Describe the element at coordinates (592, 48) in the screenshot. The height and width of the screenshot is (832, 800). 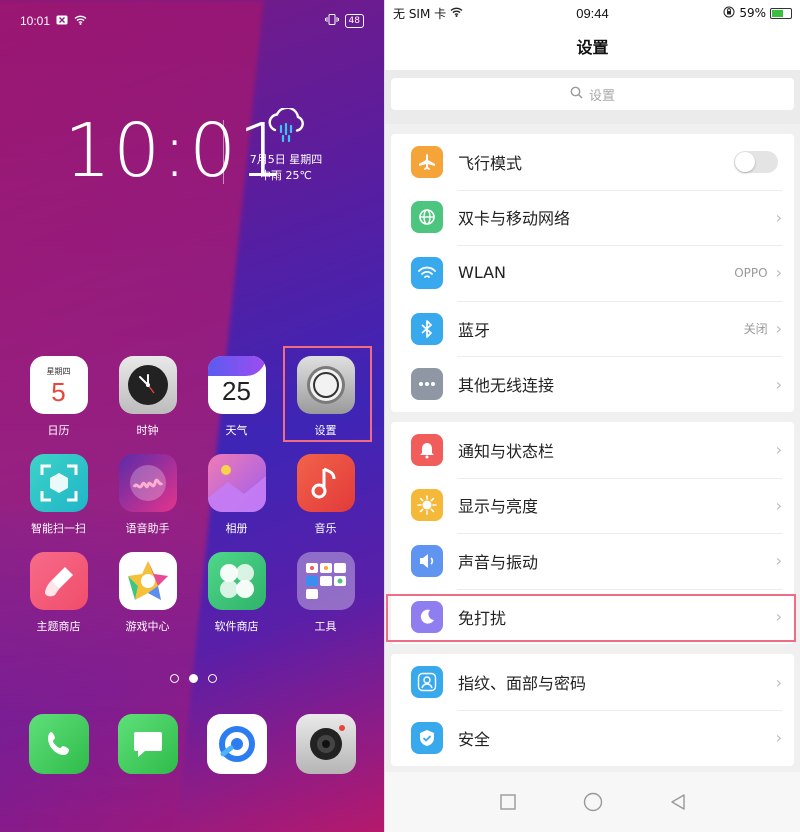
I see `page-title: 设置` at that location.